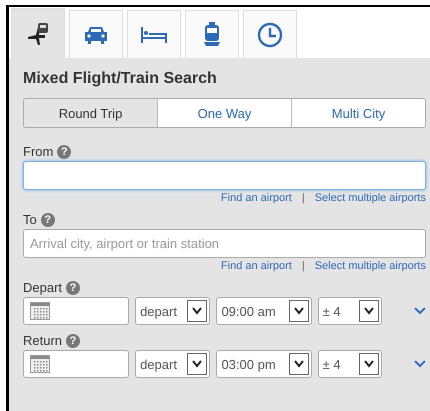 Image resolution: width=430 pixels, height=411 pixels. What do you see at coordinates (120, 79) in the screenshot?
I see `panel-title: Mixed Flight/Train Search` at bounding box center [120, 79].